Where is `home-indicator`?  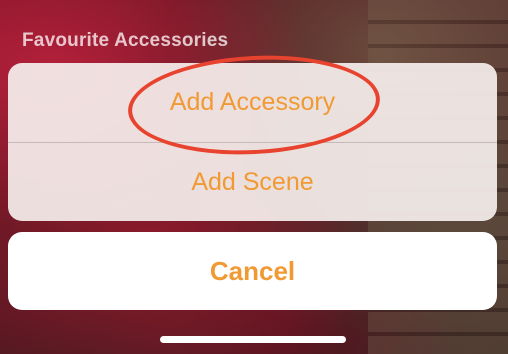 home-indicator is located at coordinates (253, 339).